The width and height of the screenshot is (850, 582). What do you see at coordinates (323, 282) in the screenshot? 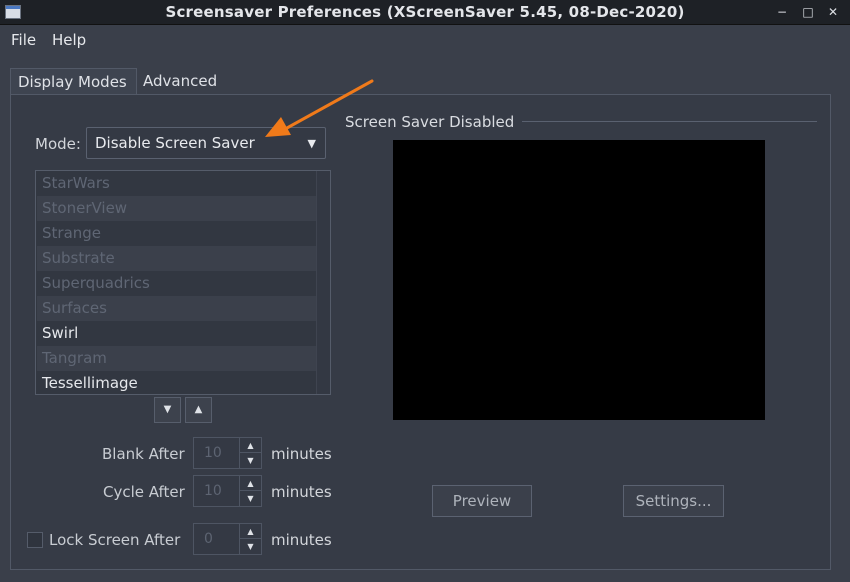
I see `list-scrollbar` at bounding box center [323, 282].